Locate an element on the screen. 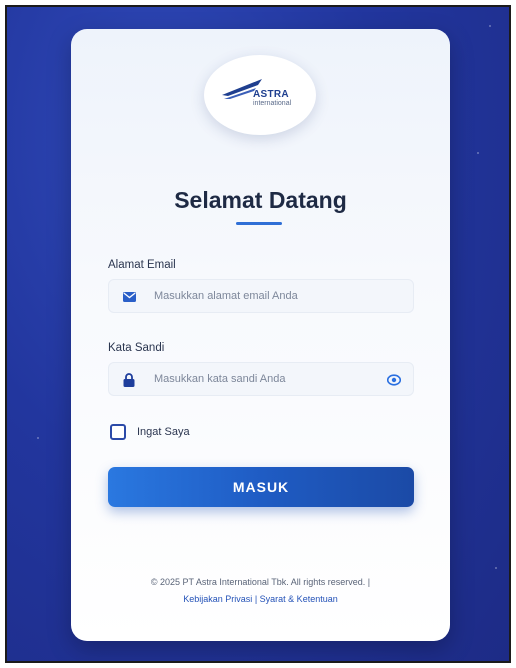 The height and width of the screenshot is (668, 516). email-label: Alamat Email is located at coordinates (142, 265).